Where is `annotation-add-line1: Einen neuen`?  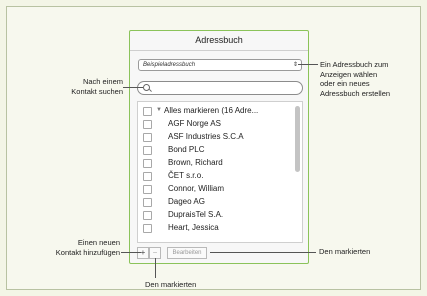
annotation-add-line1: Einen neuen is located at coordinates (98, 242).